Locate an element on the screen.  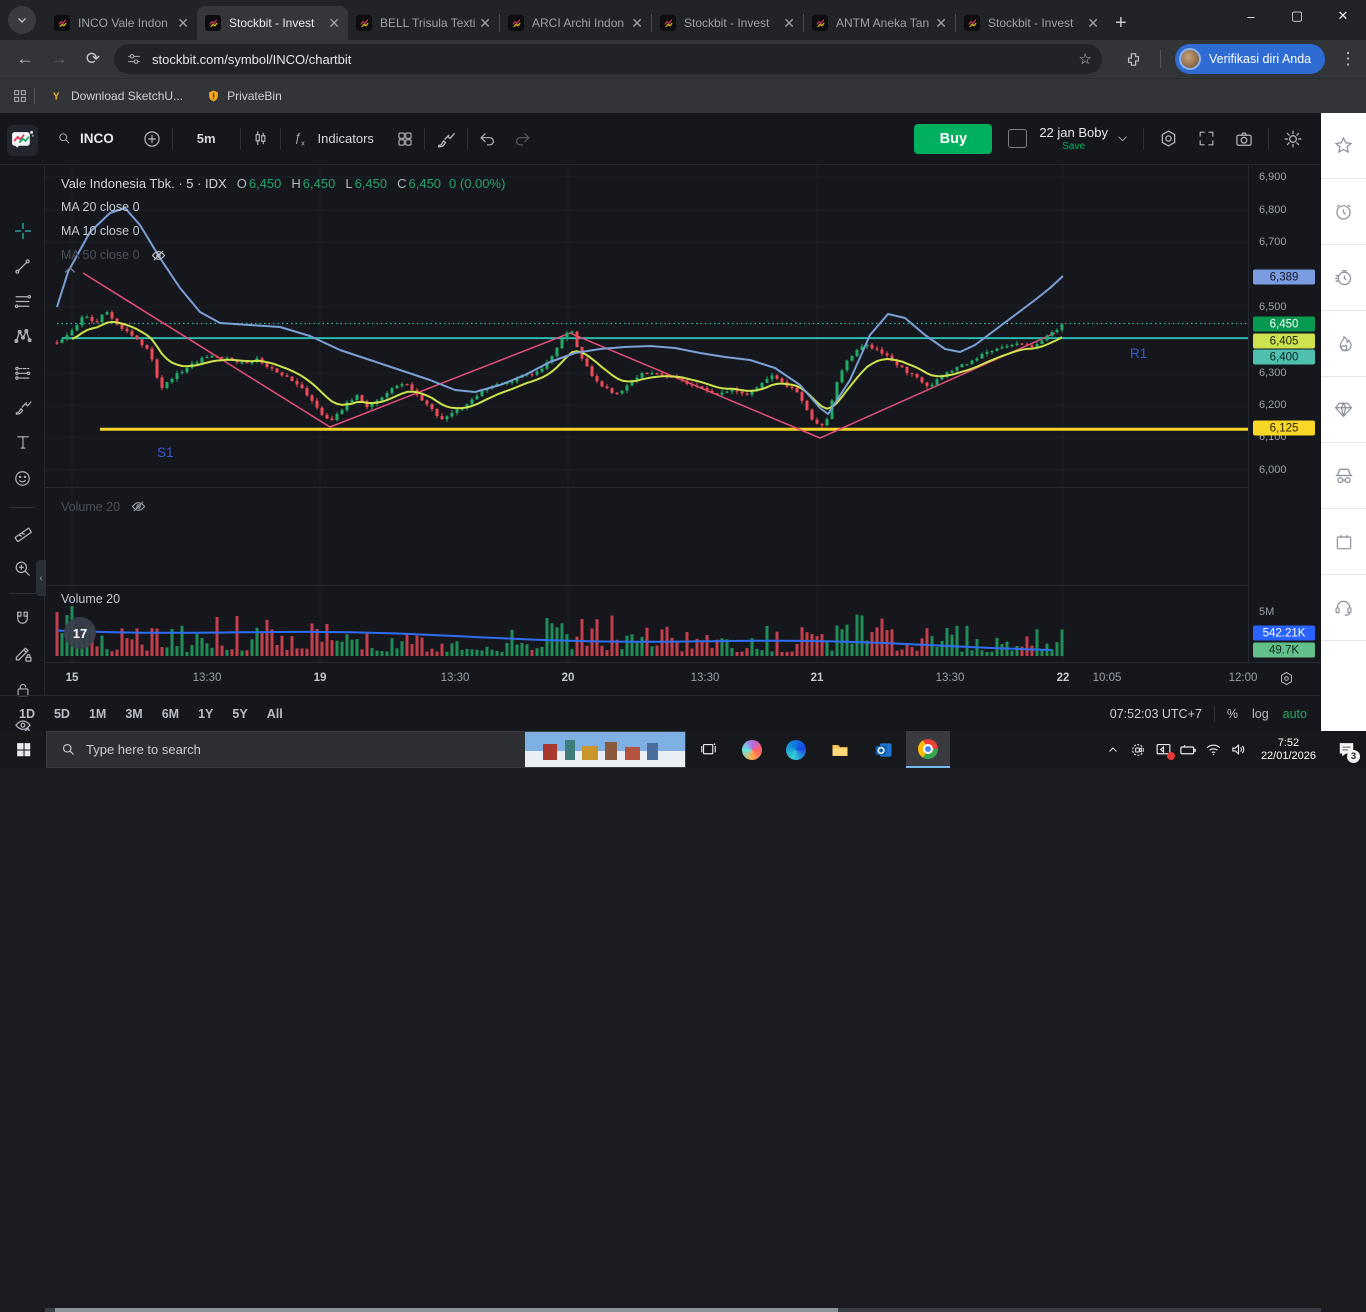
task-view-icon is located at coordinates (708, 749).